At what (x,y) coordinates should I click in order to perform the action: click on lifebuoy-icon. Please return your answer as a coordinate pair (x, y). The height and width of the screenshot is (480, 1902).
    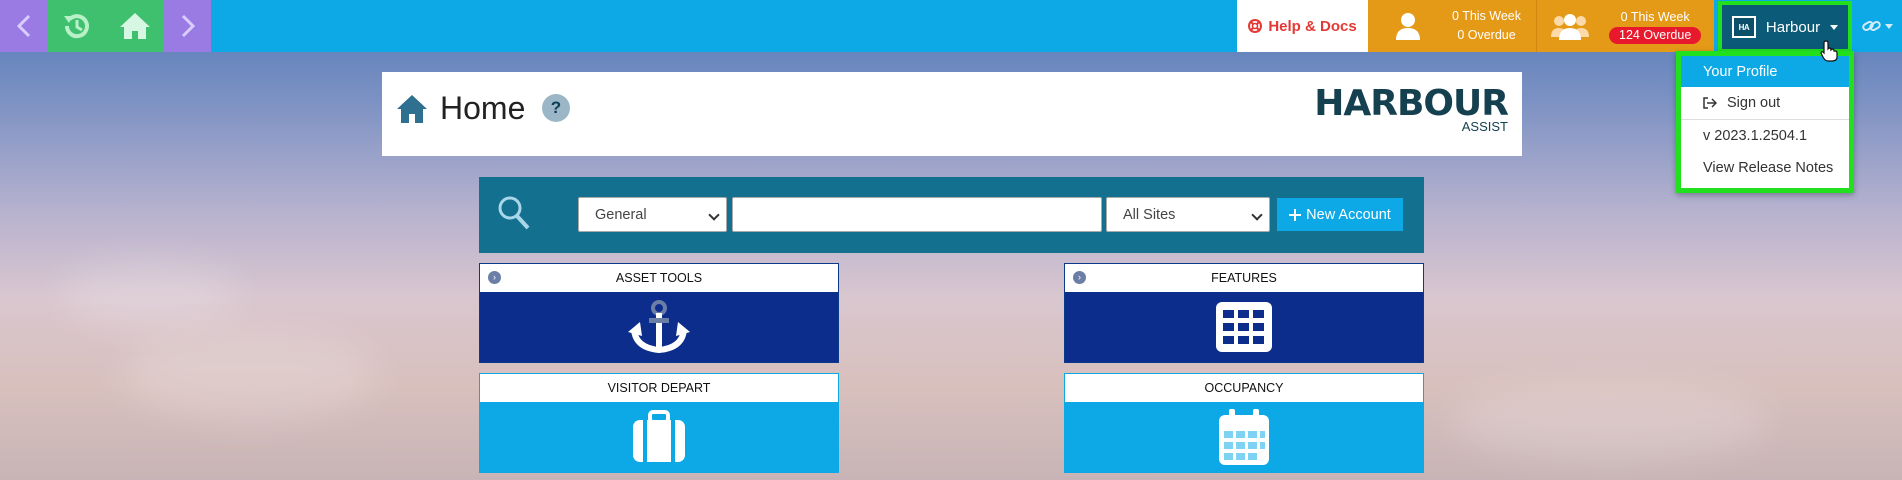
    Looking at the image, I should click on (1255, 26).